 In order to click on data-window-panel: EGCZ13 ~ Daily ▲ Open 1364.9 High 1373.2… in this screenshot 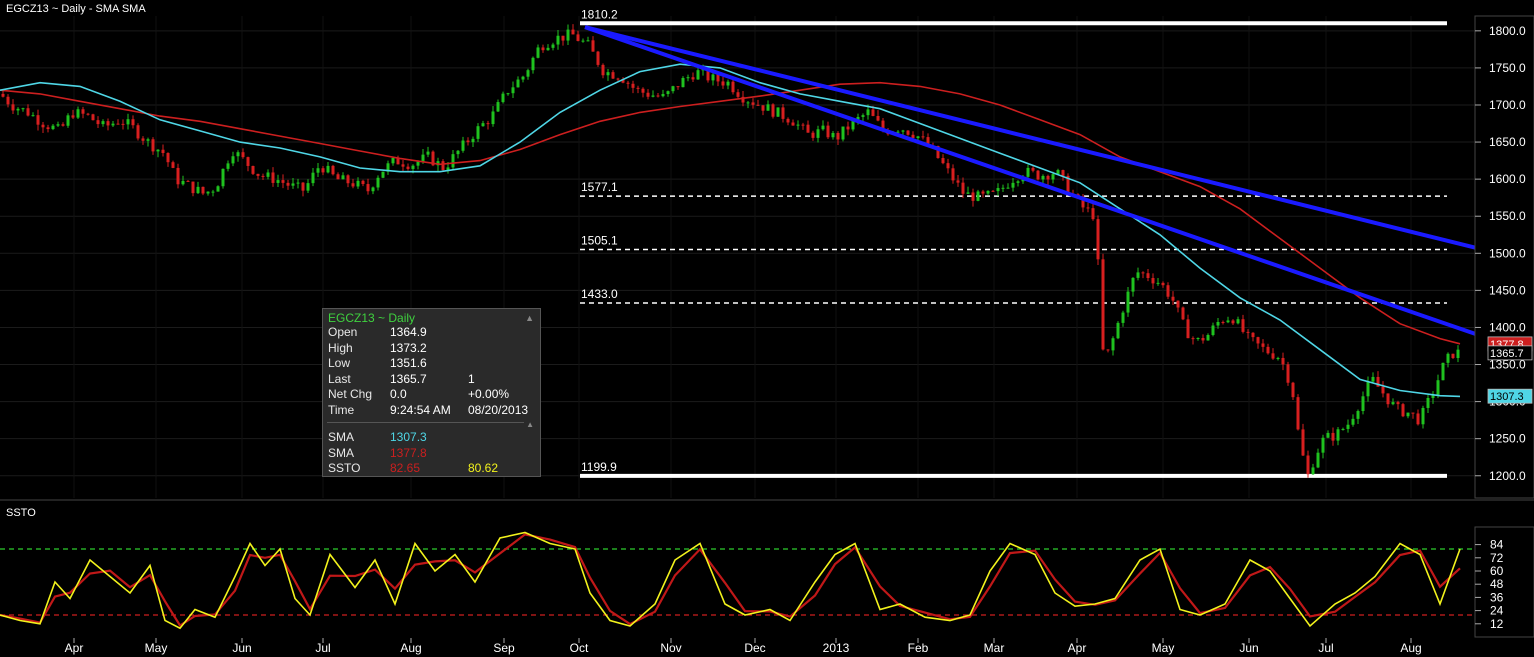, I will do `click(431, 392)`.